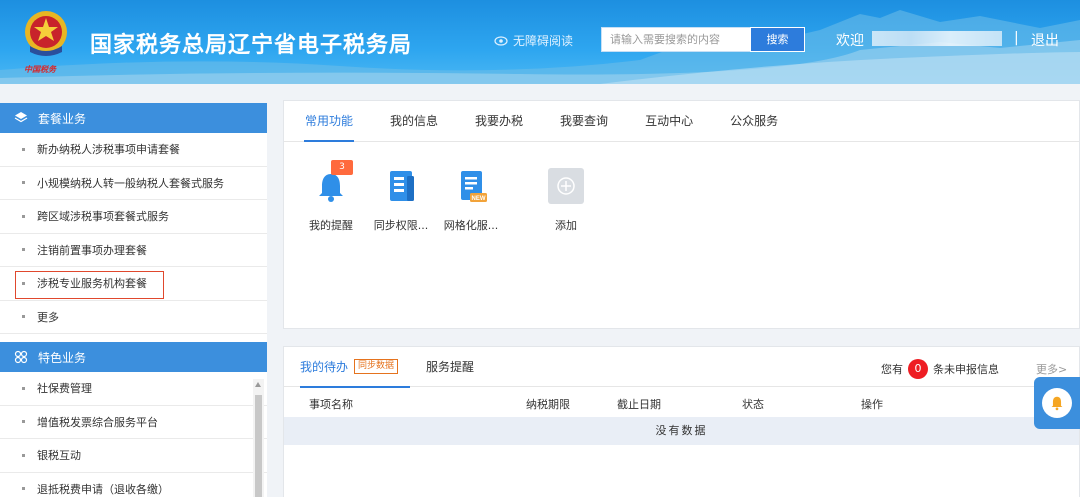  Describe the element at coordinates (59, 456) in the screenshot. I see `sidebar-item-label: 银税互动` at that location.